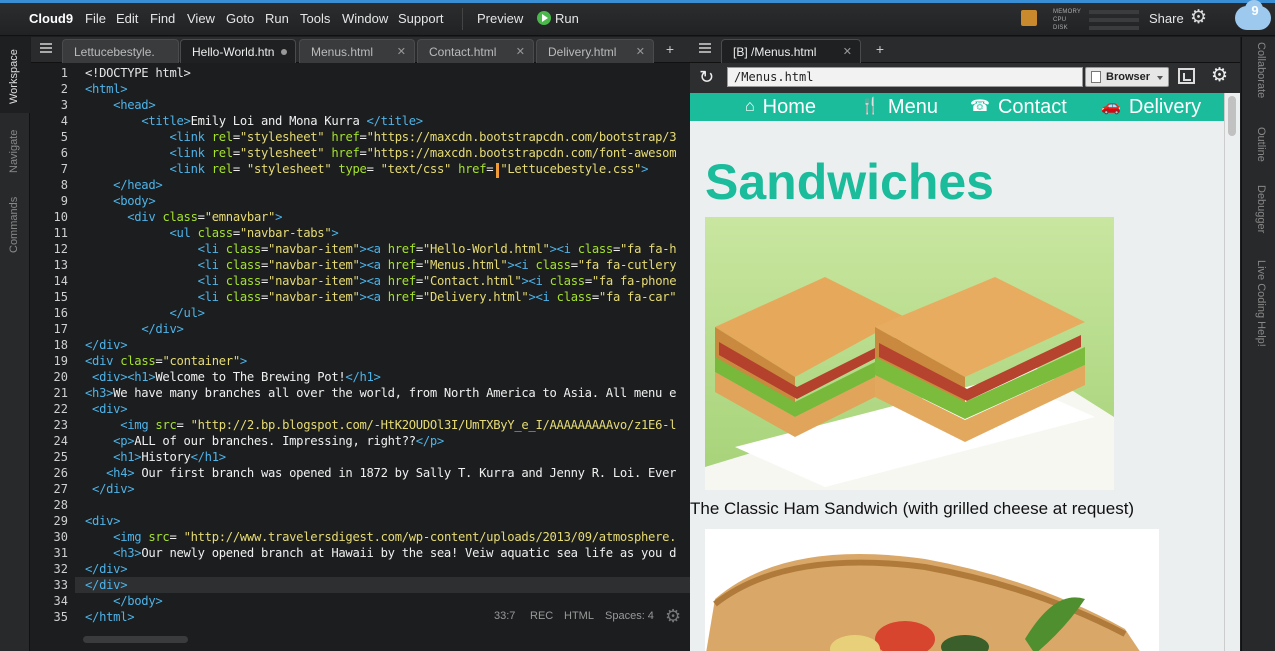 This screenshot has width=1275, height=651. What do you see at coordinates (357, 51) in the screenshot?
I see `editor-tab-menus: Menus.html ✕` at bounding box center [357, 51].